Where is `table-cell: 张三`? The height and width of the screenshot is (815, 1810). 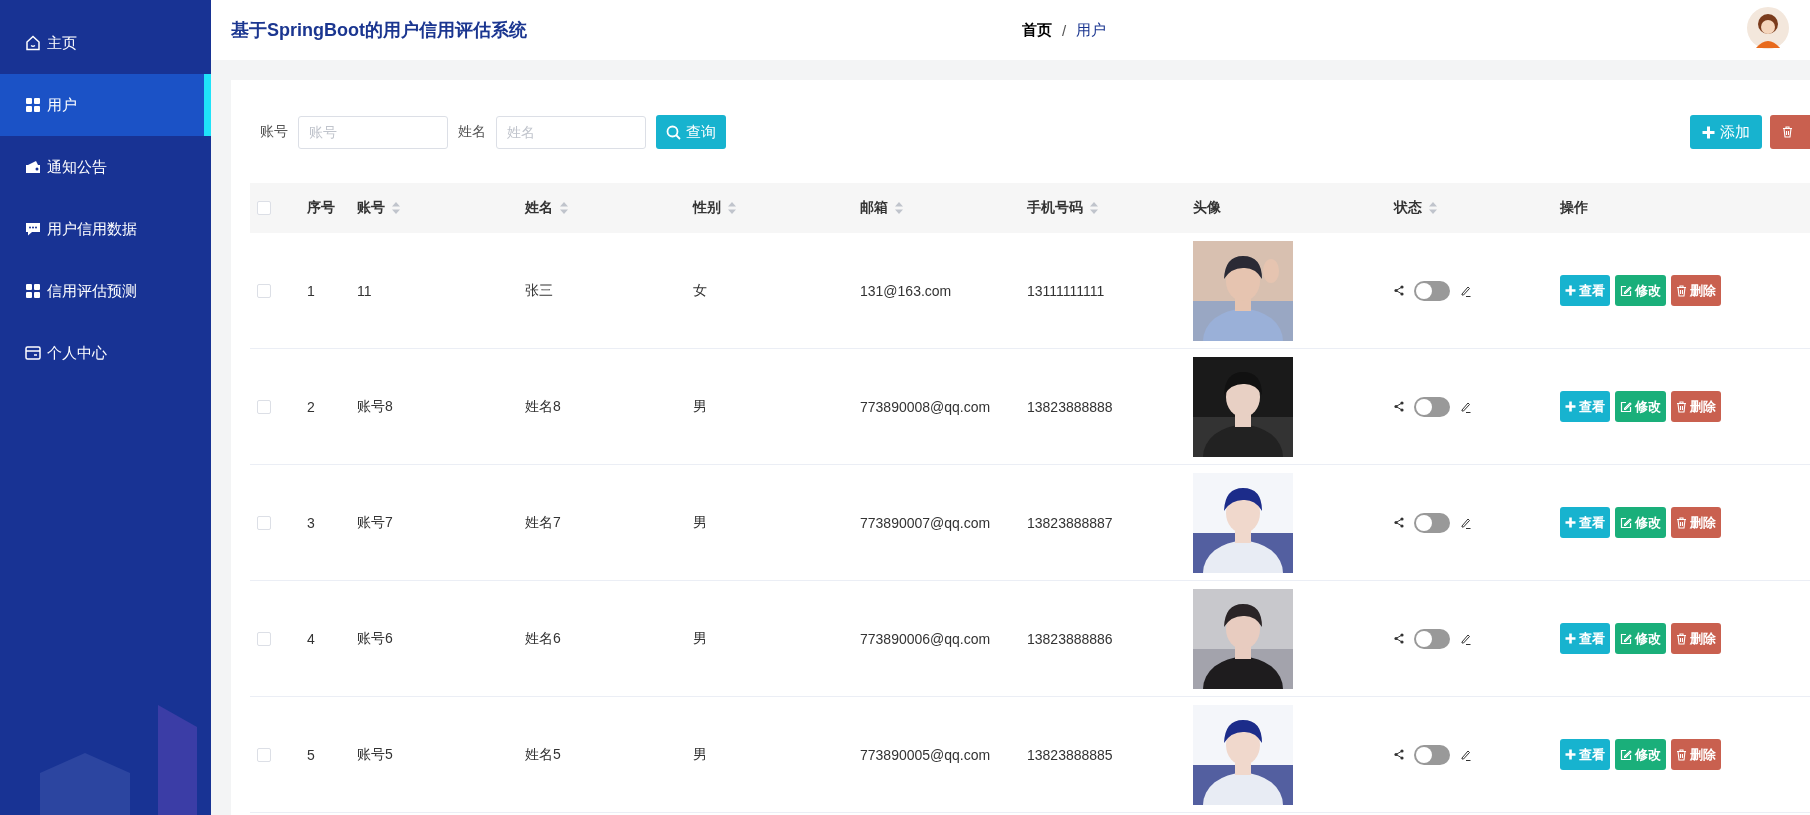 table-cell: 张三 is located at coordinates (539, 290).